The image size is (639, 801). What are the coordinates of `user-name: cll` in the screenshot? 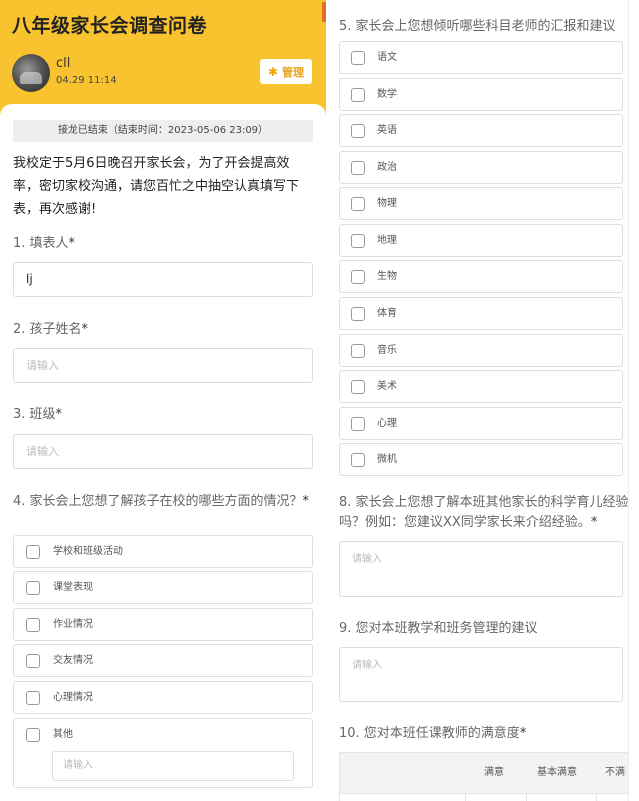 It's located at (63, 63).